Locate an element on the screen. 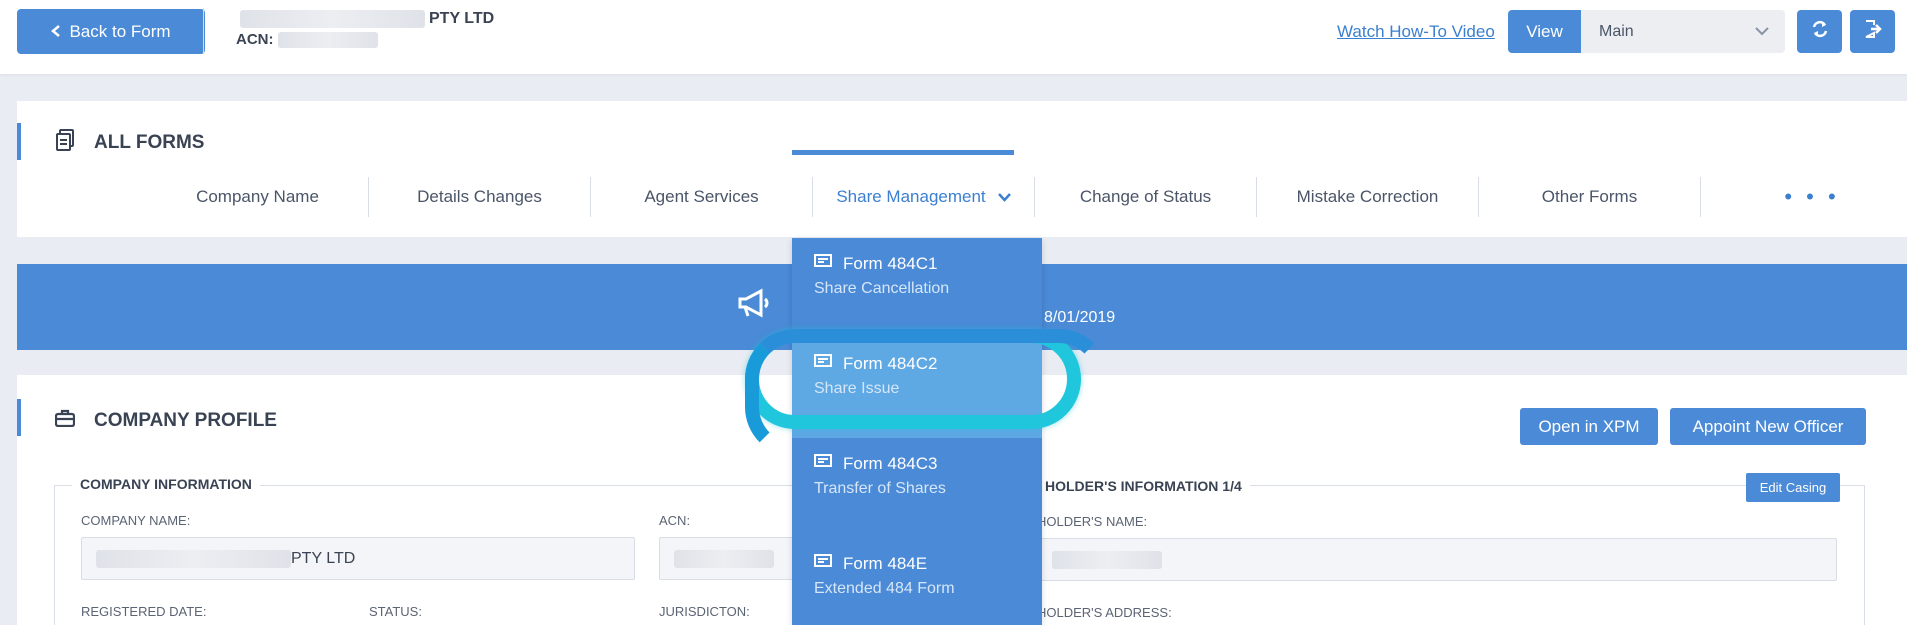 The height and width of the screenshot is (625, 1907). tab-more: • • • is located at coordinates (1804, 197).